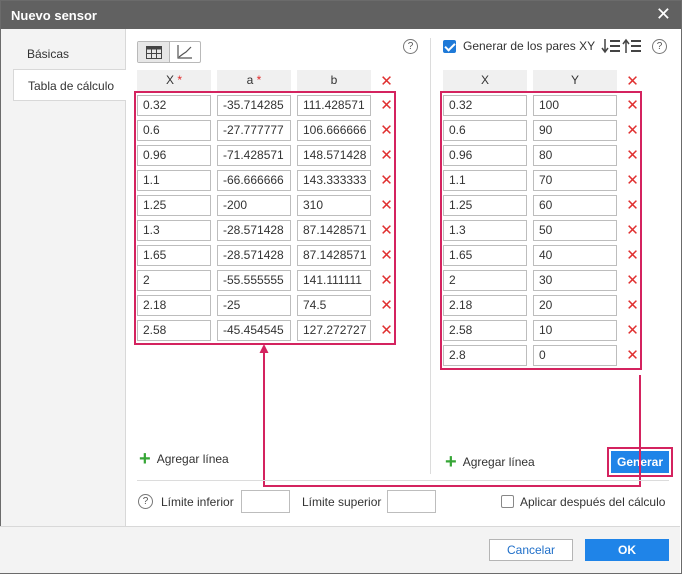 Image resolution: width=682 pixels, height=574 pixels. I want to click on apply-after-checkbox, so click(507, 501).